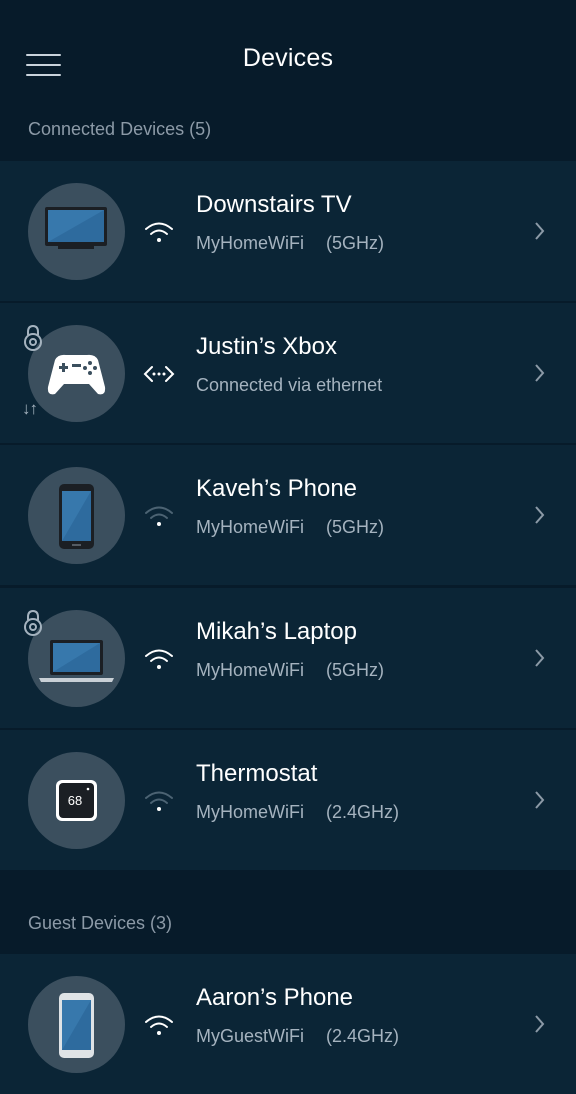 This screenshot has height=1094, width=576. Describe the element at coordinates (288, 373) in the screenshot. I see `device-row-justins-xbox: ↓↑ Justin’s Xbox Connected via ethernet` at that location.